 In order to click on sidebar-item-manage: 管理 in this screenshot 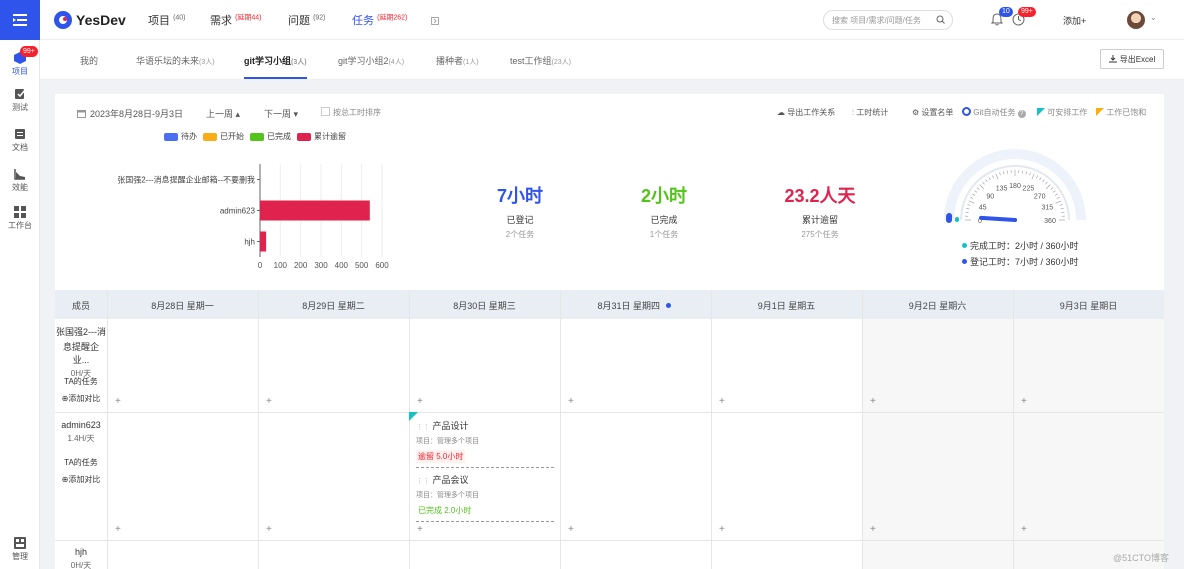, I will do `click(20, 549)`.